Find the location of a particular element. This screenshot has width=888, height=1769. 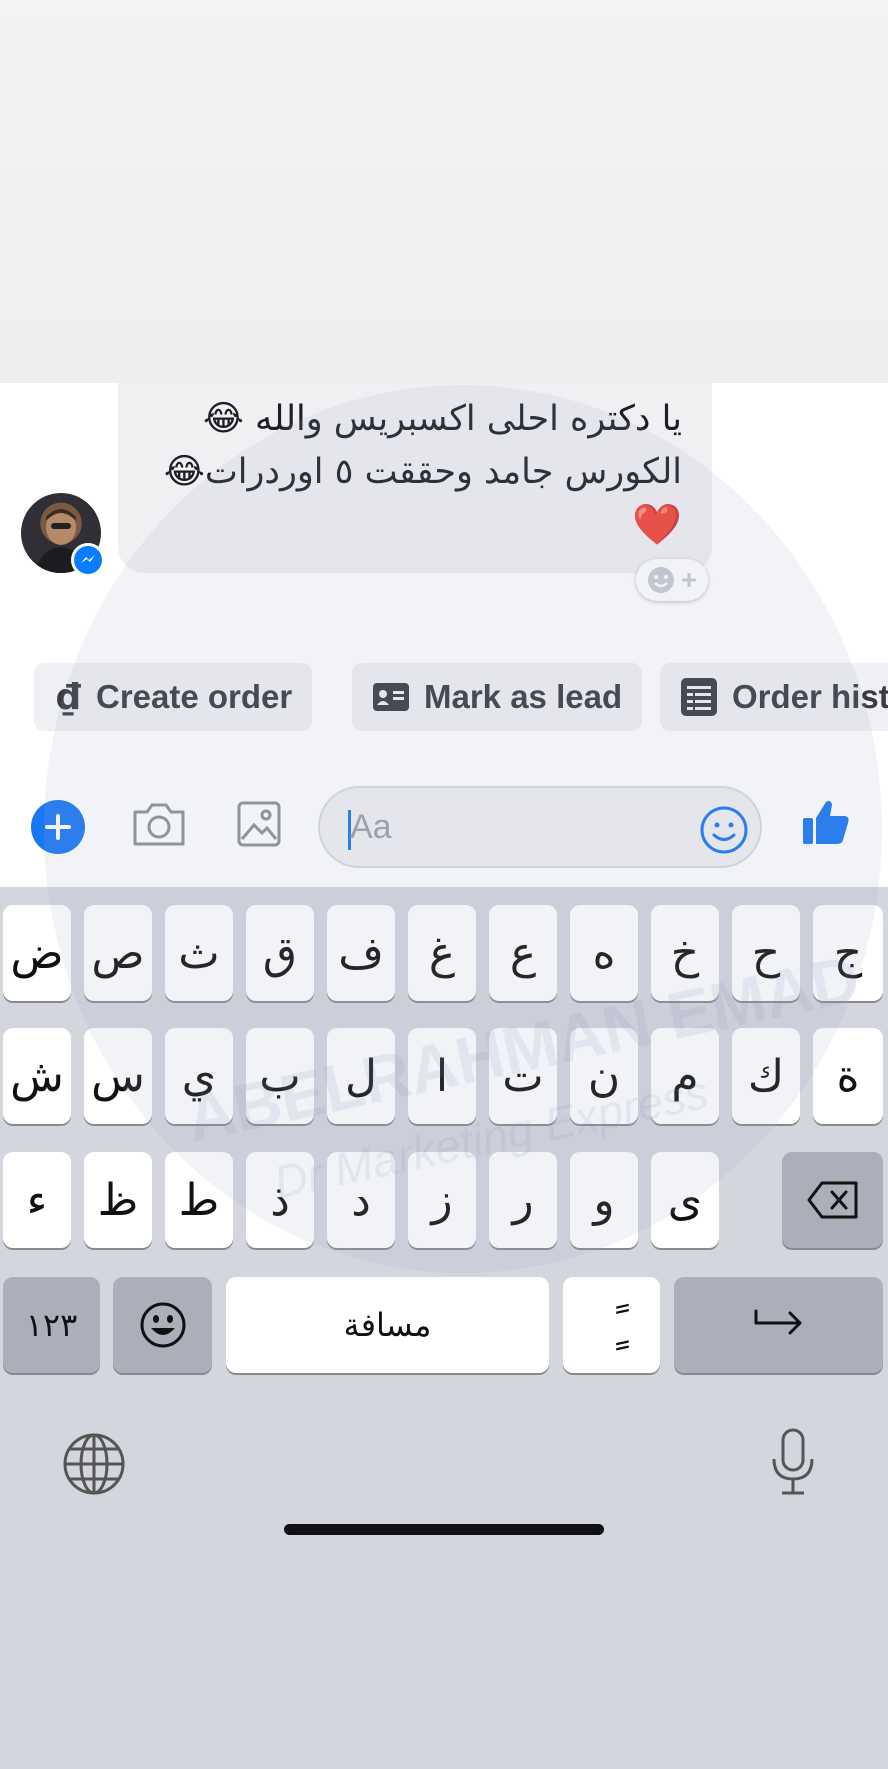

like-button is located at coordinates (826, 824).